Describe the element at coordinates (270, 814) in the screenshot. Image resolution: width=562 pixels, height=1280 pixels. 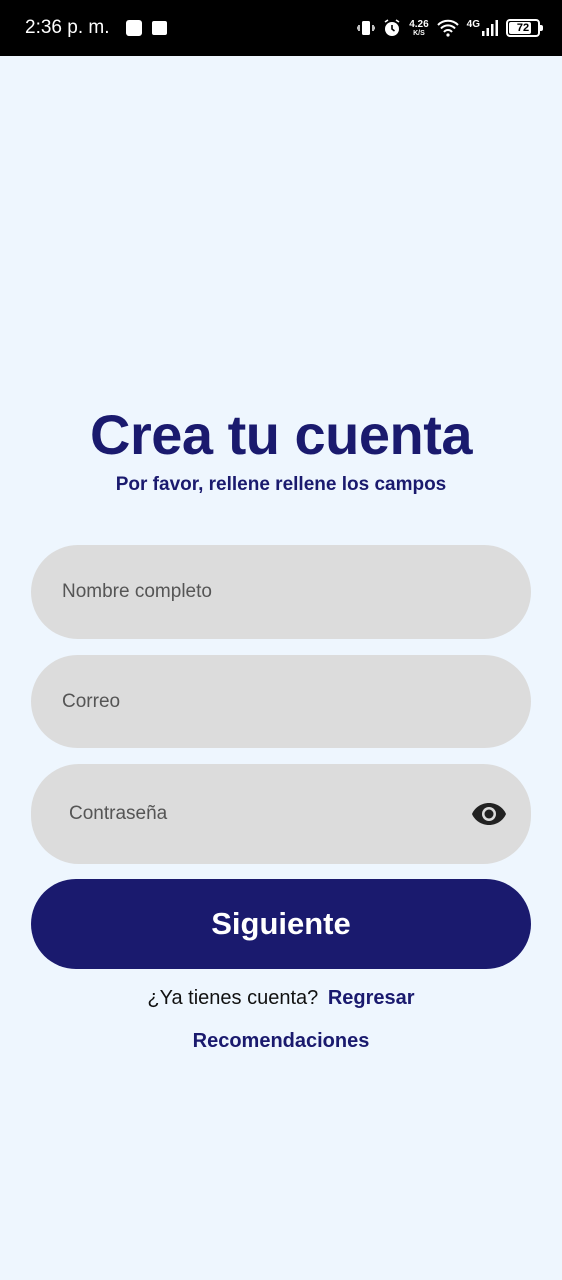
I see `password-input` at that location.